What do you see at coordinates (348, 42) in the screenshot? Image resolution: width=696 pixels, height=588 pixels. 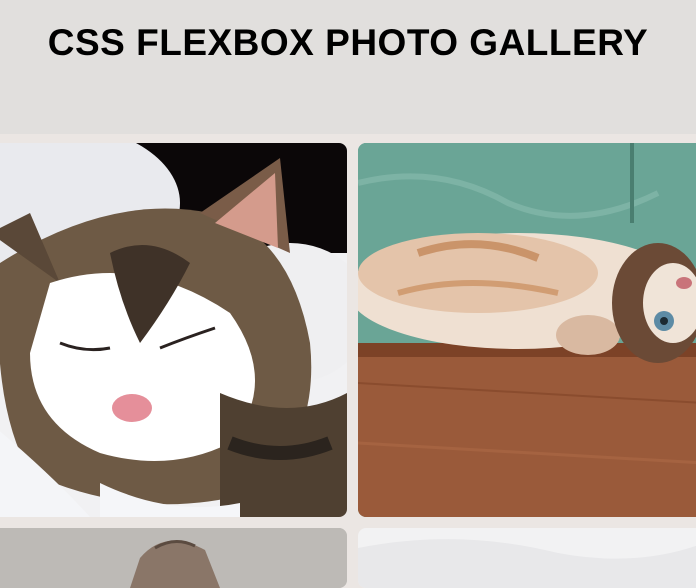 I see `page-title: CSS FLEXBOX PHOTO GALLERY` at bounding box center [348, 42].